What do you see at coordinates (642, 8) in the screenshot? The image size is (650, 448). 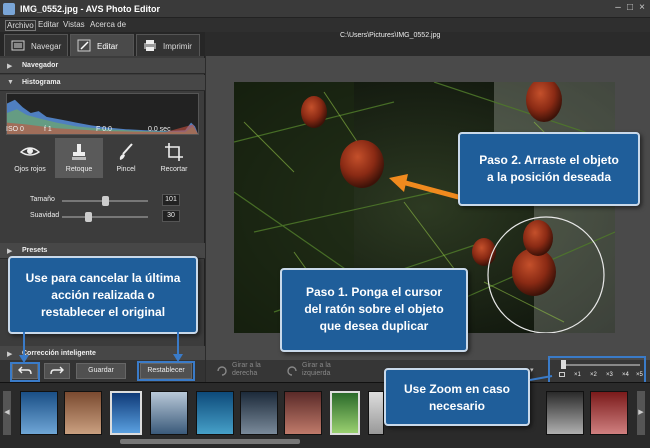 I see `close-icon: ×` at bounding box center [642, 8].